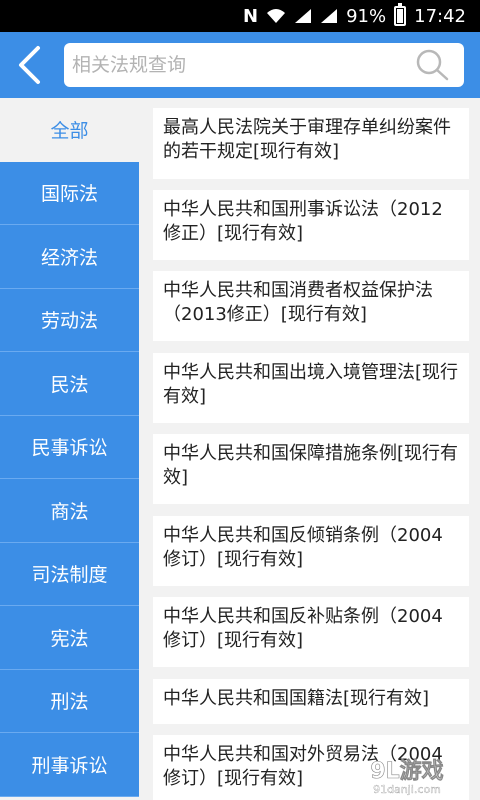  Describe the element at coordinates (400, 14) in the screenshot. I see `battery-icon` at that location.